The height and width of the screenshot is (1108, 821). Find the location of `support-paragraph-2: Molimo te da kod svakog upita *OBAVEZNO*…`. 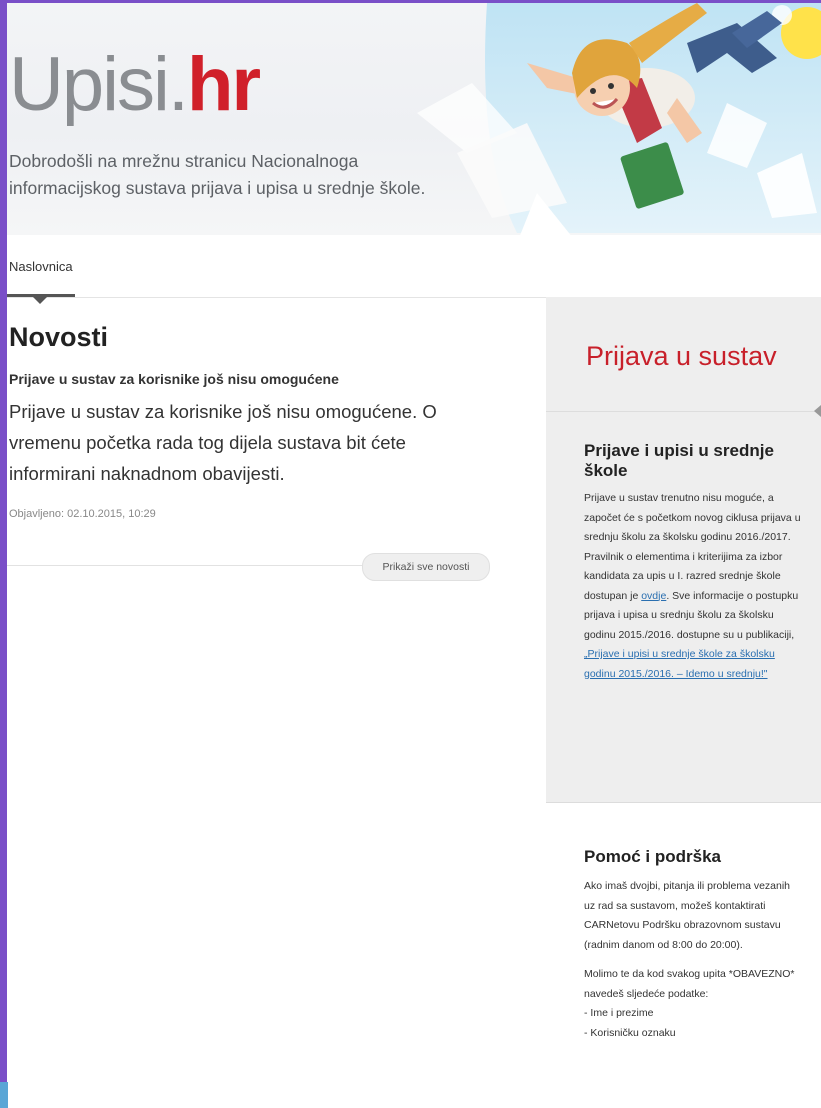

support-paragraph-2: Molimo te da kod svakog upita *OBAVEZNO*… is located at coordinates (691, 1004).